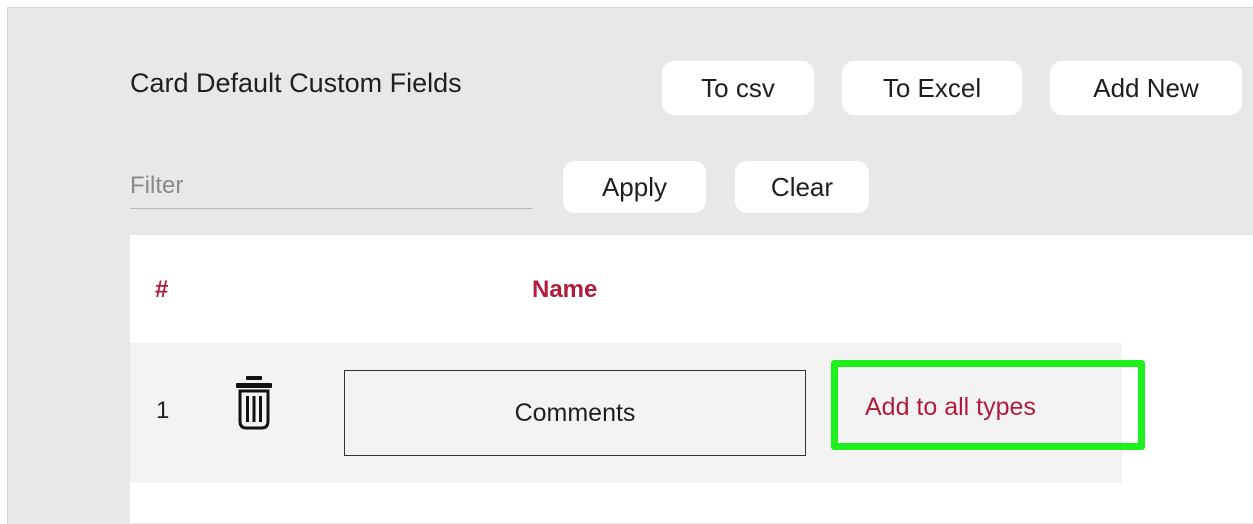  I want to click on row-number: 1, so click(163, 410).